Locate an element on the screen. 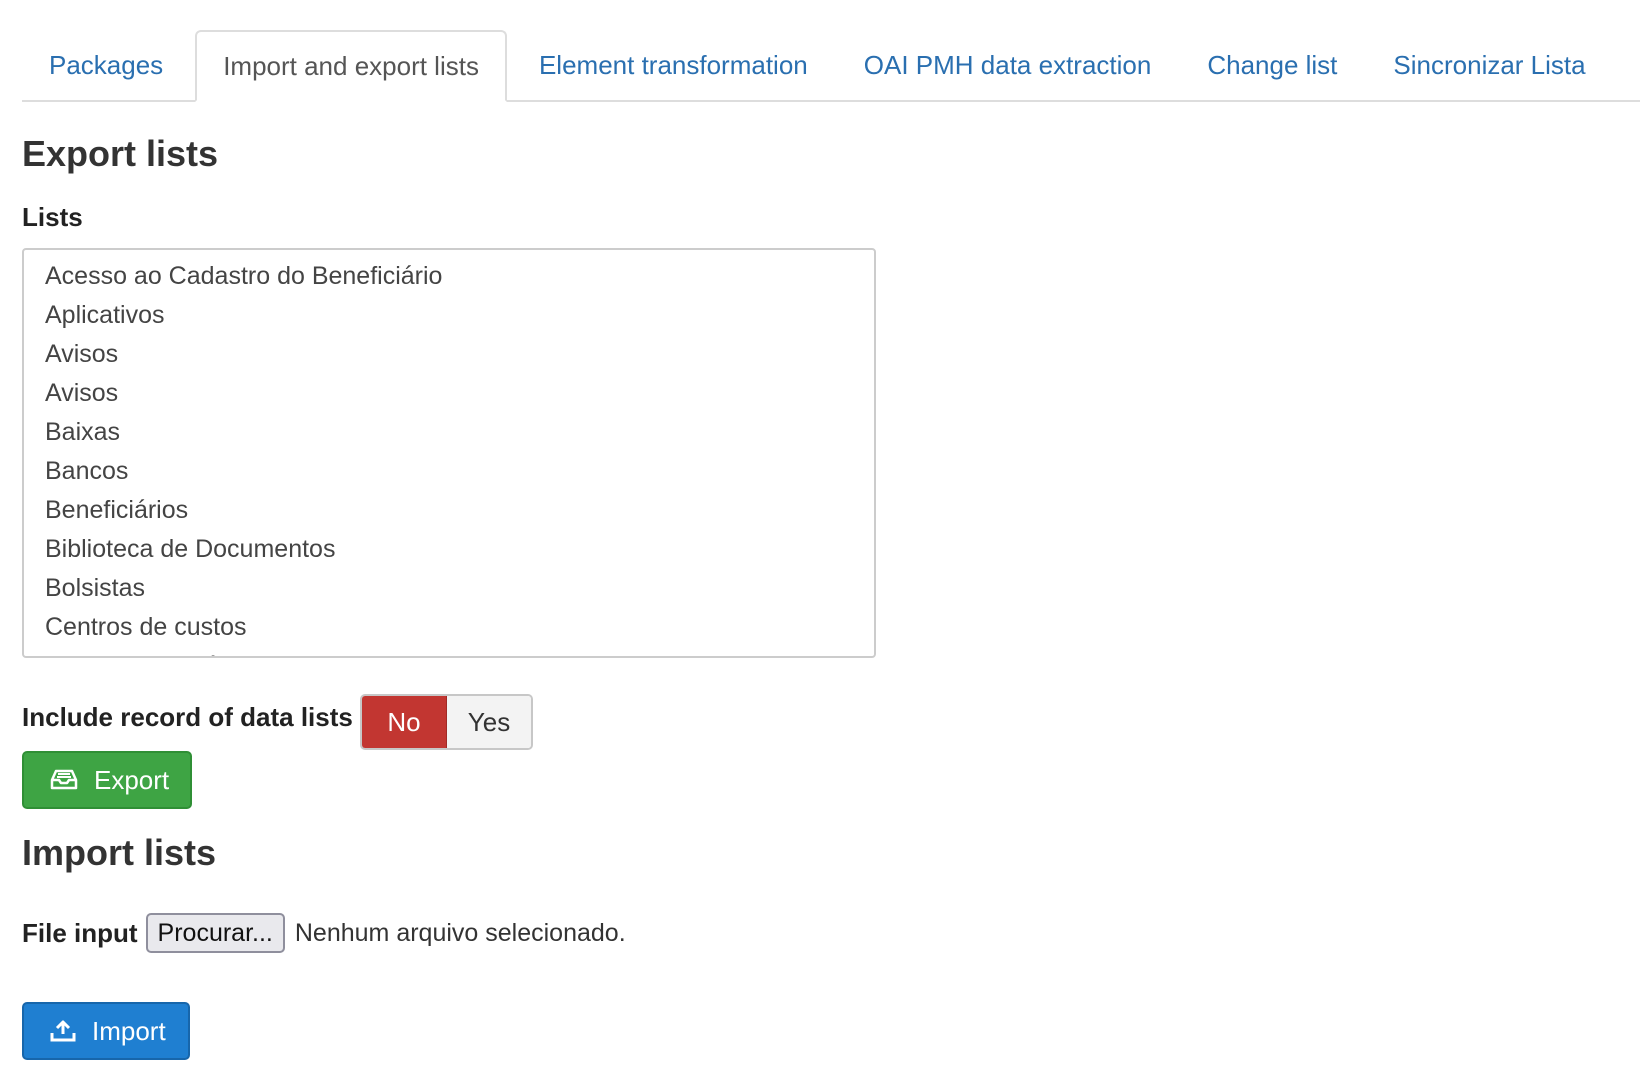 This screenshot has height=1080, width=1640. toggle-yes-option: Yes is located at coordinates (489, 722).